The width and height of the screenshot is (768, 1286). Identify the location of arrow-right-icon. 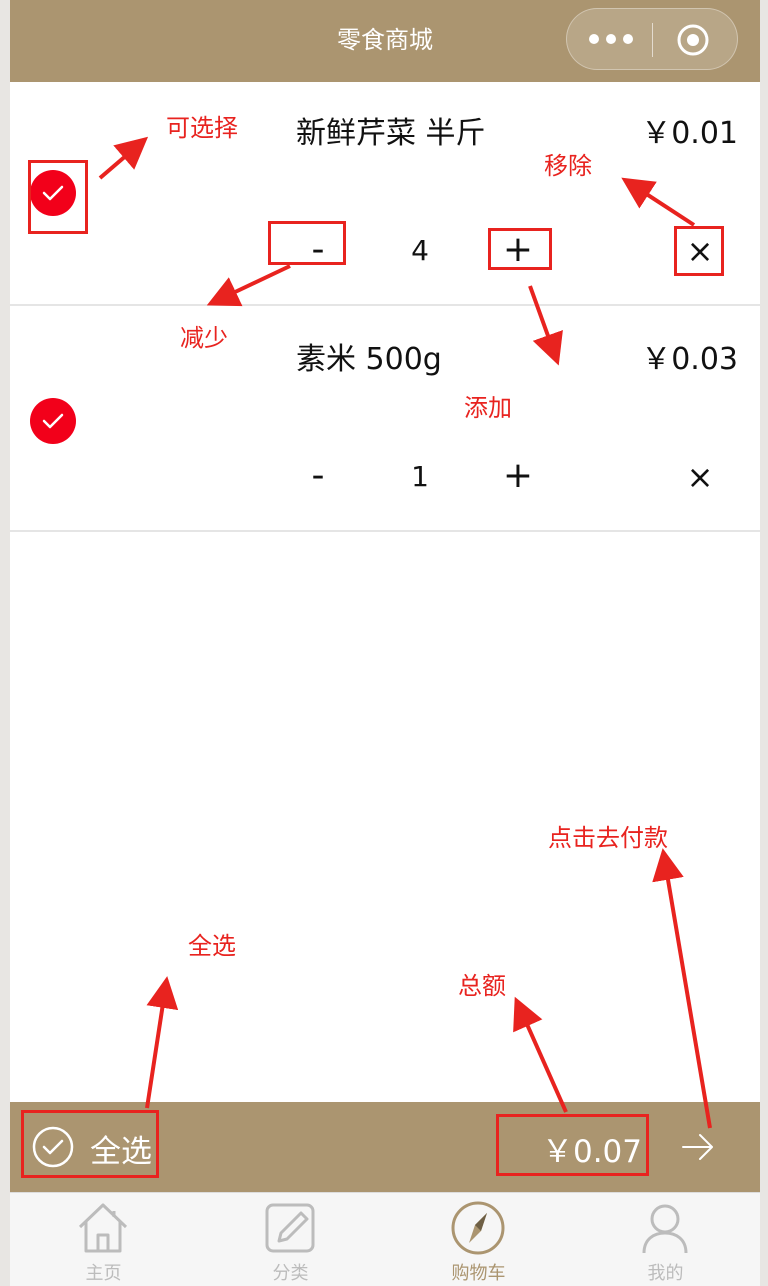
(698, 1147).